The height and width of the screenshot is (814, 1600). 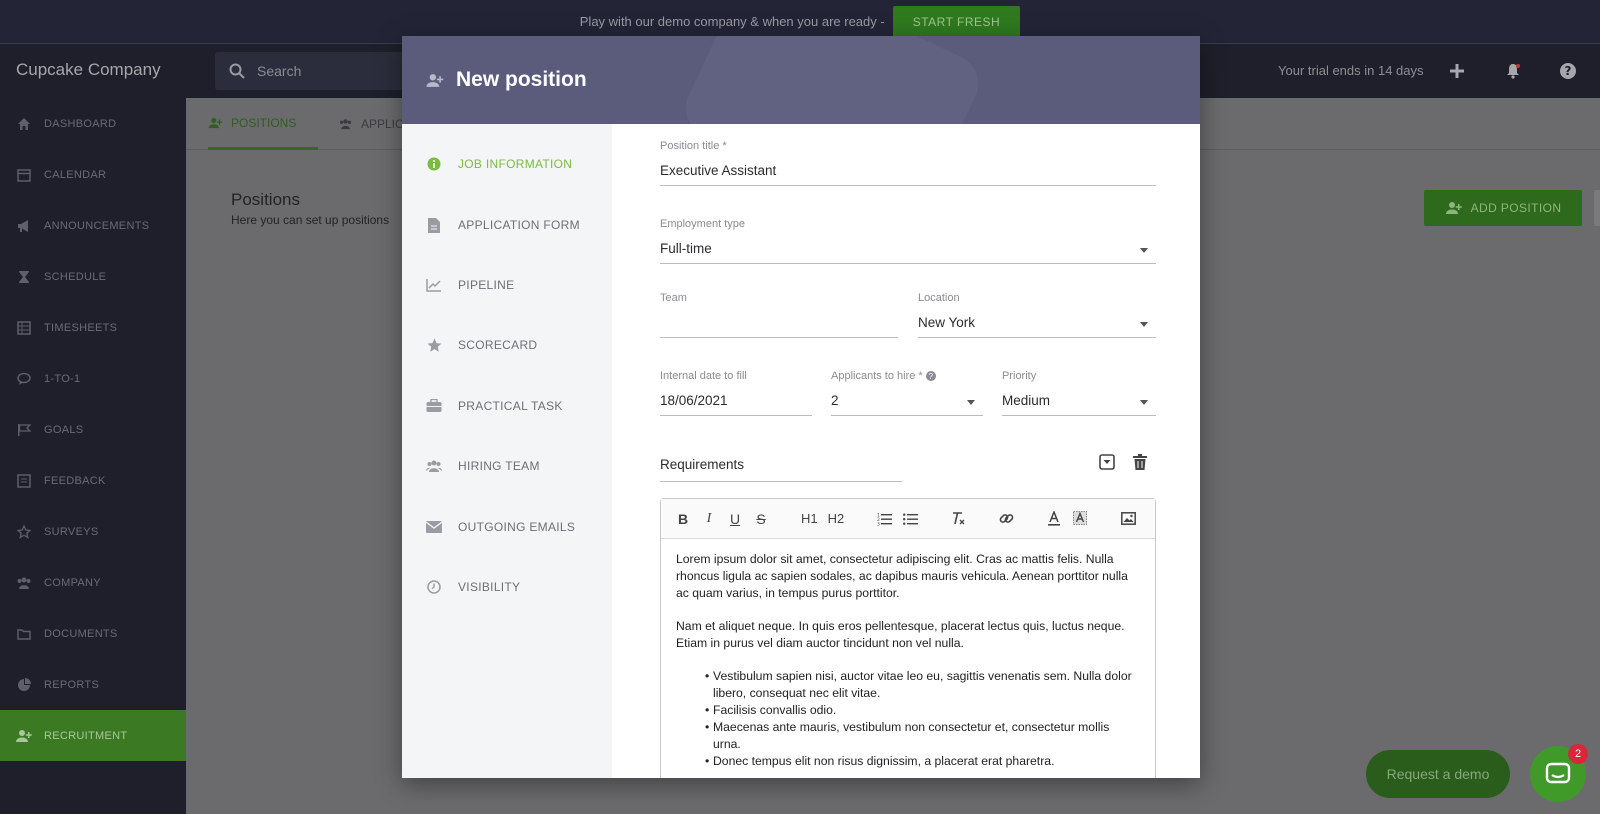 What do you see at coordinates (1140, 462) in the screenshot?
I see `trash-icon` at bounding box center [1140, 462].